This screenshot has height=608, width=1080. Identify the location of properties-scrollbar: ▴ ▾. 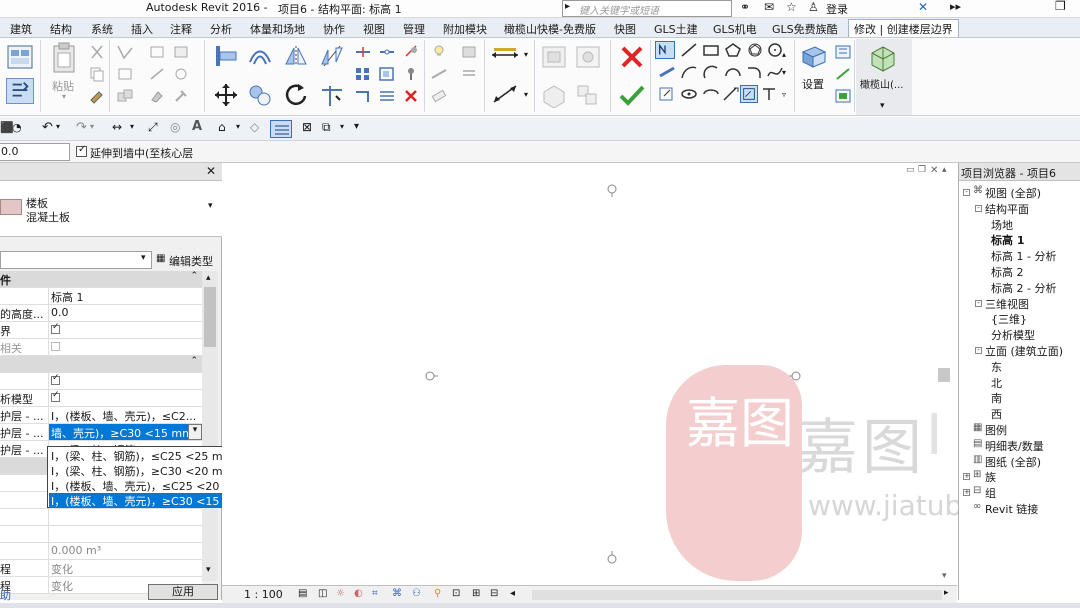
(210, 426).